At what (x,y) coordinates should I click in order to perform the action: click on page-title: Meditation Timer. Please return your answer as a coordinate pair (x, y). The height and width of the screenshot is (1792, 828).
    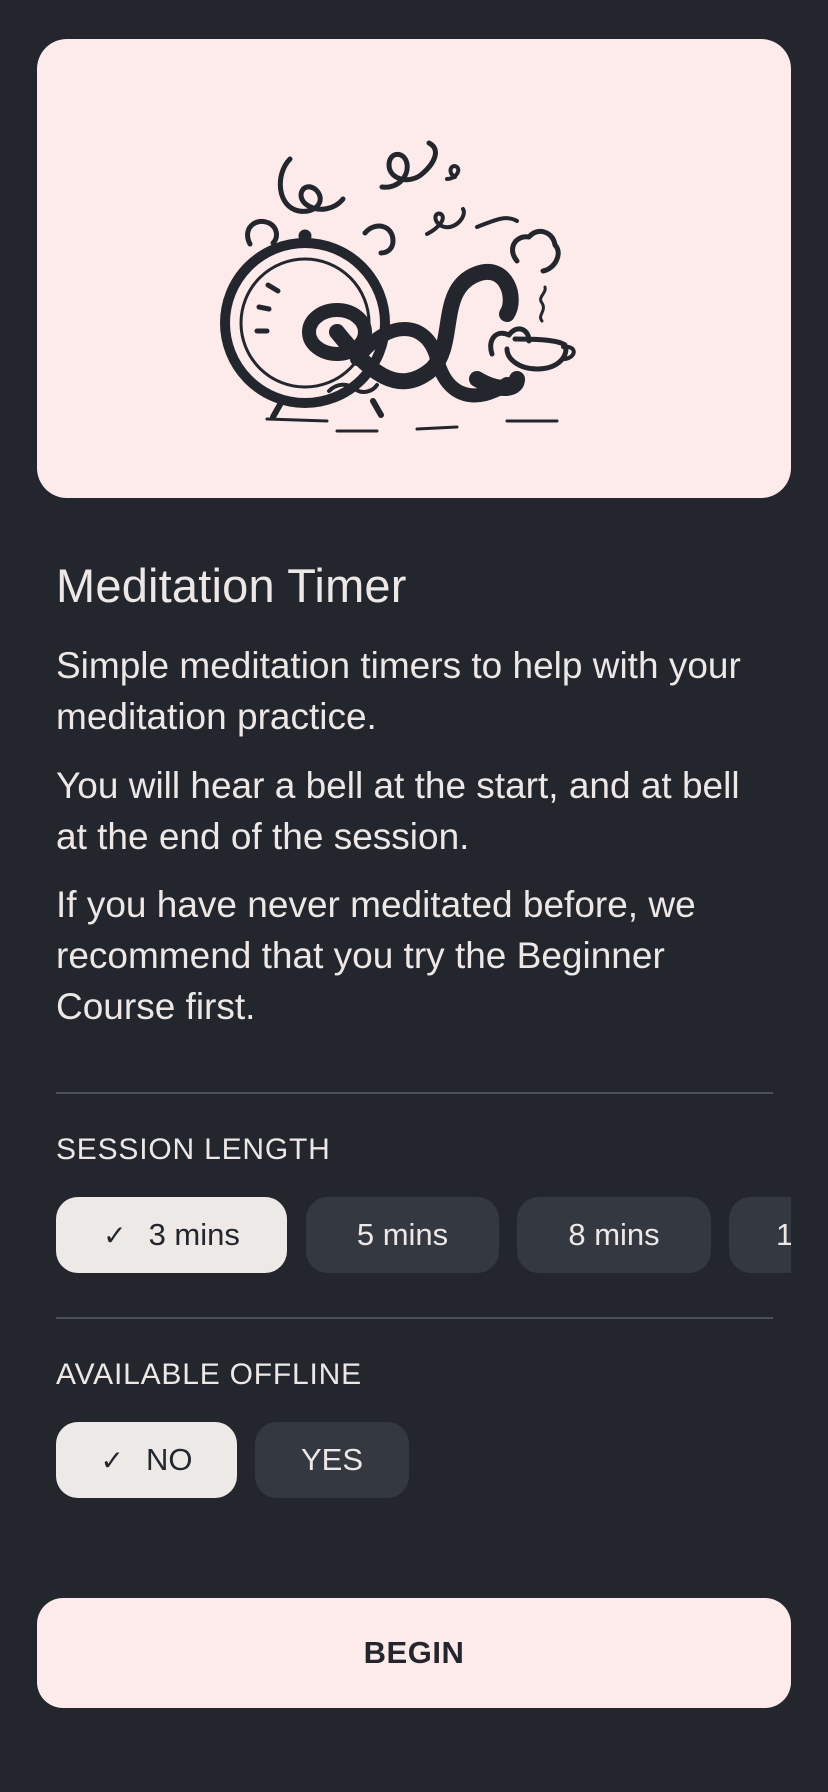
    Looking at the image, I should click on (231, 585).